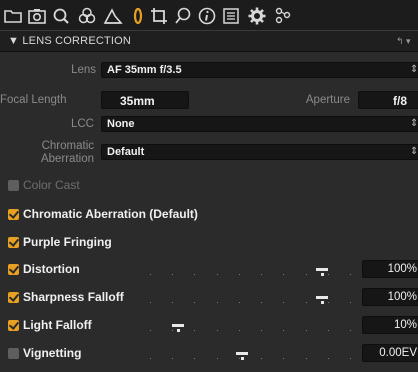 This screenshot has width=418, height=372. What do you see at coordinates (231, 16) in the screenshot?
I see `metadata-icon` at bounding box center [231, 16].